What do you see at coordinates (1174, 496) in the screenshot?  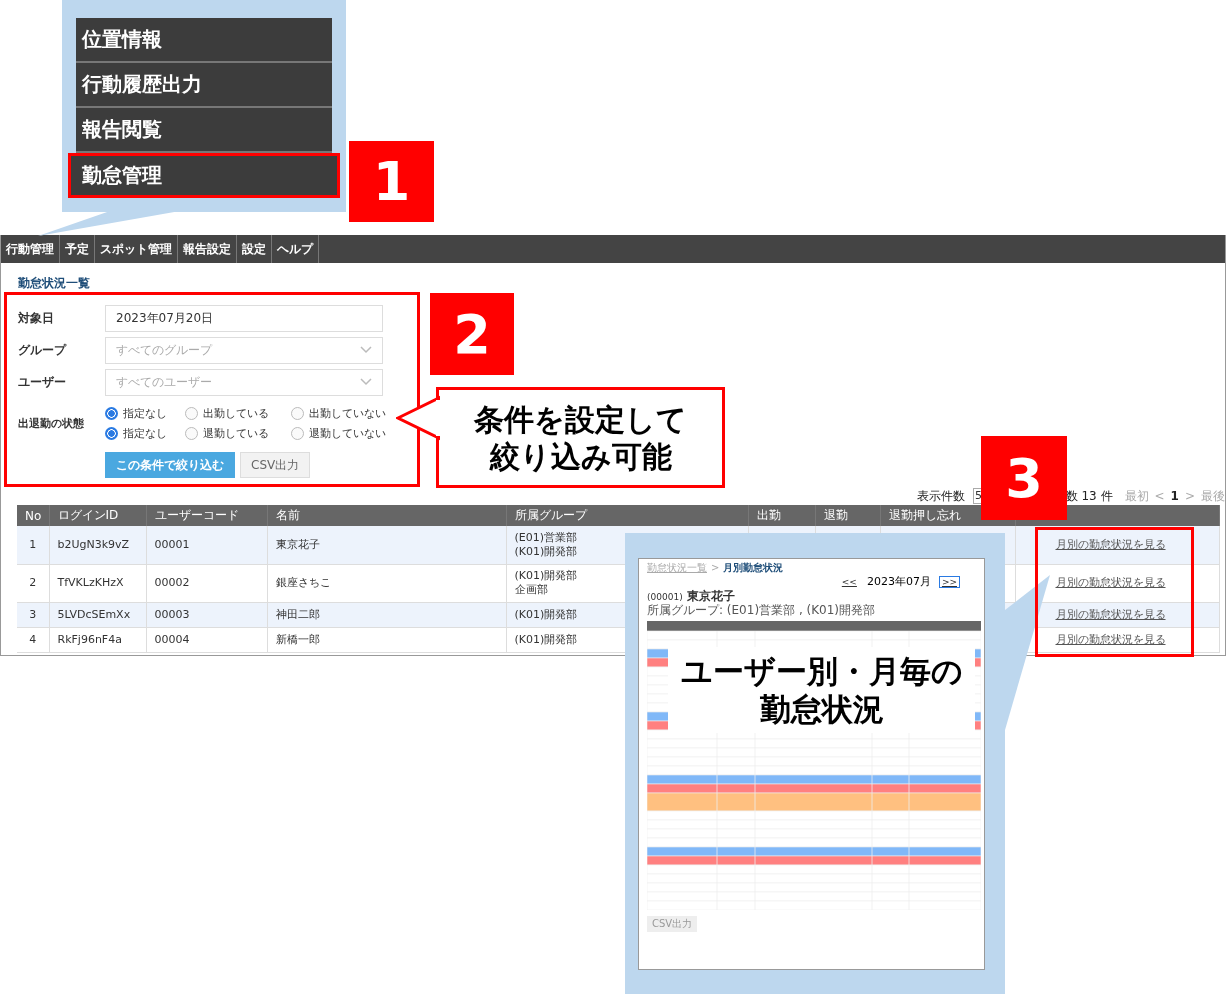 I see `page-link: 1` at bounding box center [1174, 496].